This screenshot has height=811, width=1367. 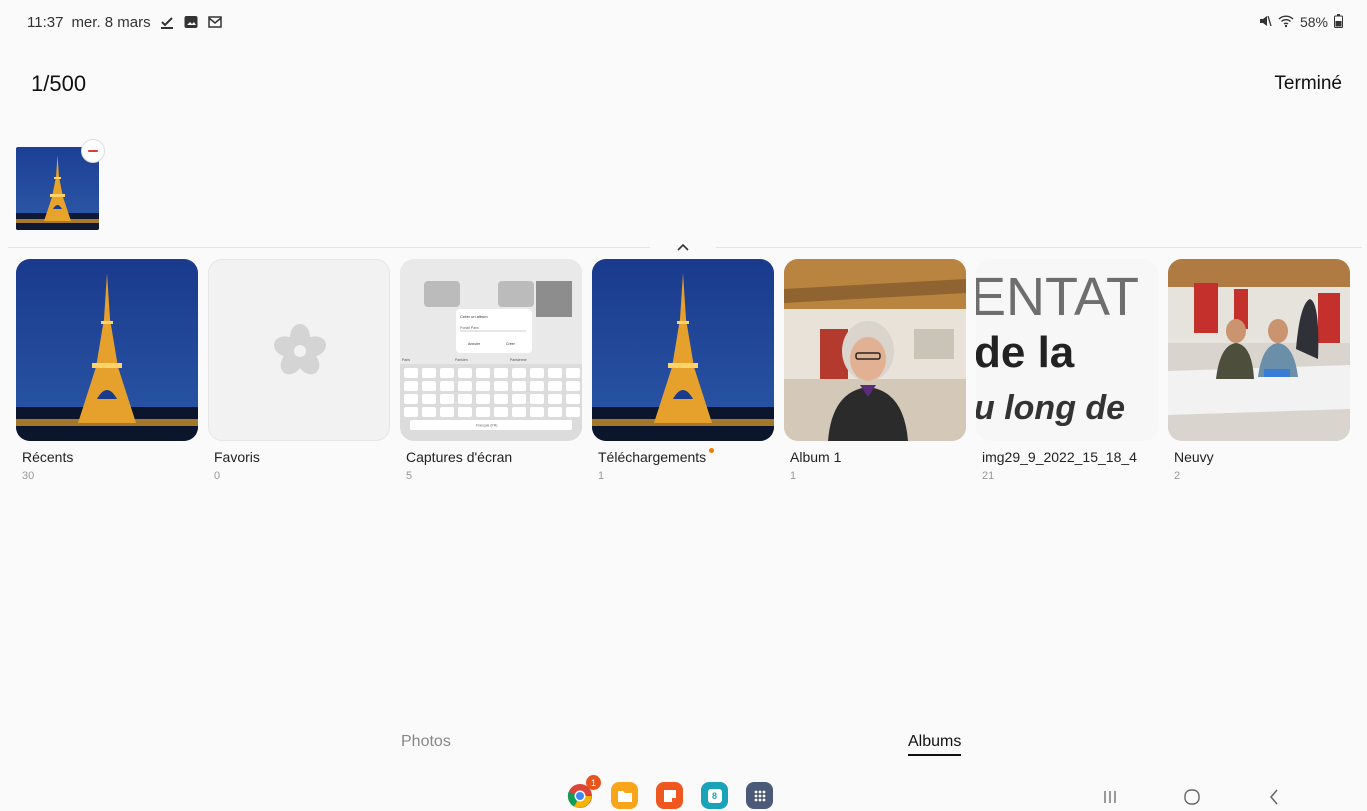 I want to click on album-name: Téléchargements, so click(x=683, y=456).